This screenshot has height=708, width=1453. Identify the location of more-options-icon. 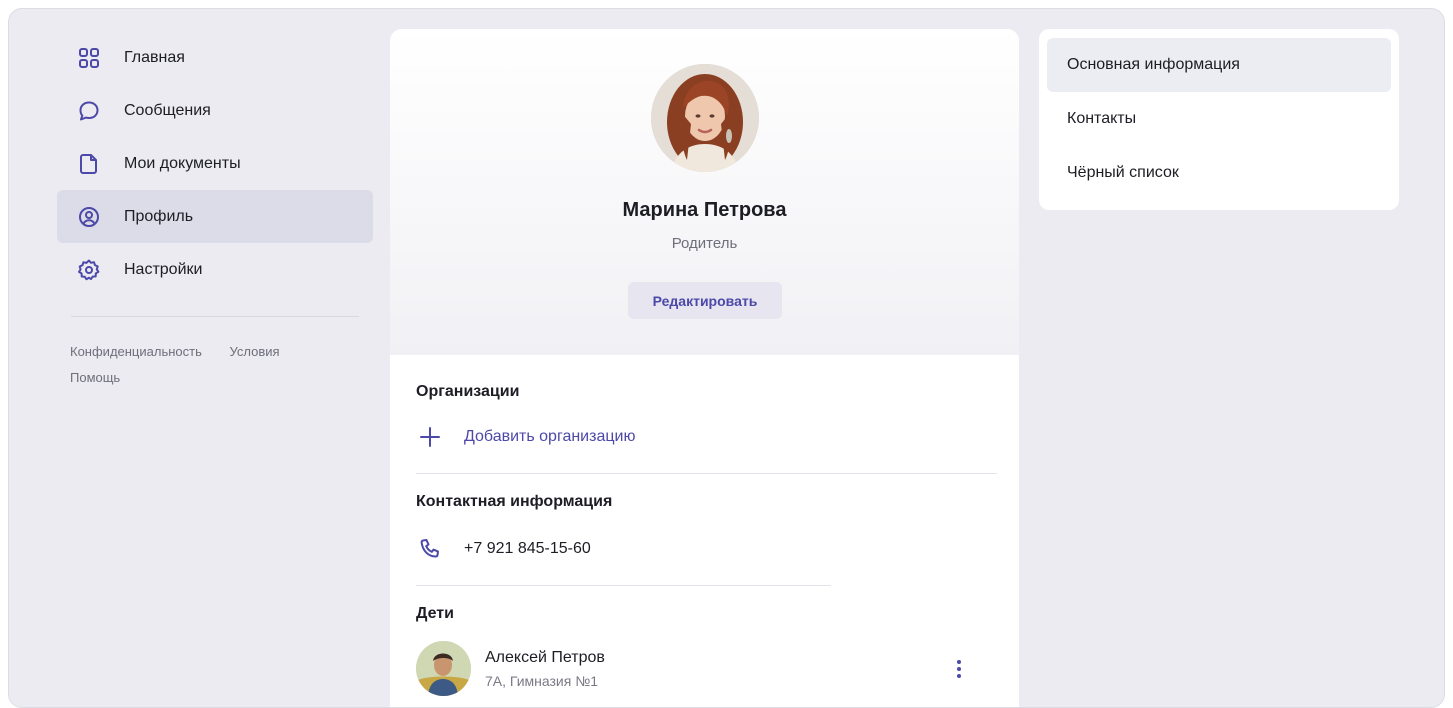
(959, 669).